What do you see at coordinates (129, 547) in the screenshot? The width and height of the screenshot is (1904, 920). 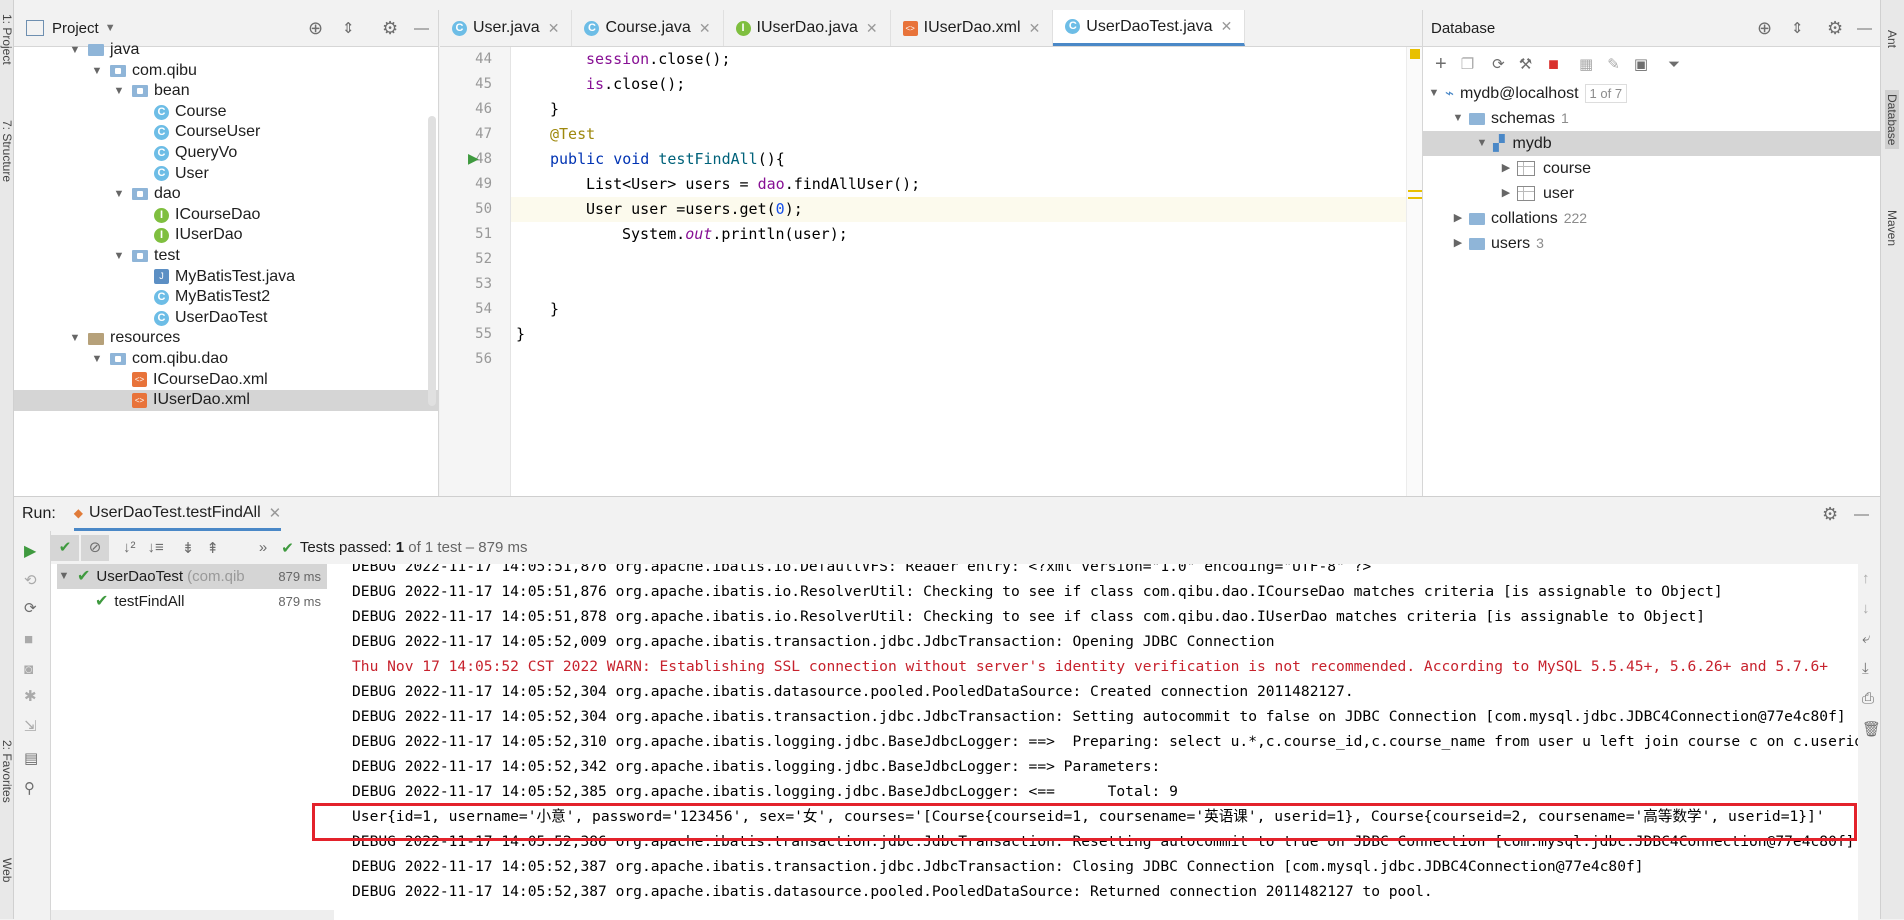 I see `sort-alpha-icon: ↓²` at bounding box center [129, 547].